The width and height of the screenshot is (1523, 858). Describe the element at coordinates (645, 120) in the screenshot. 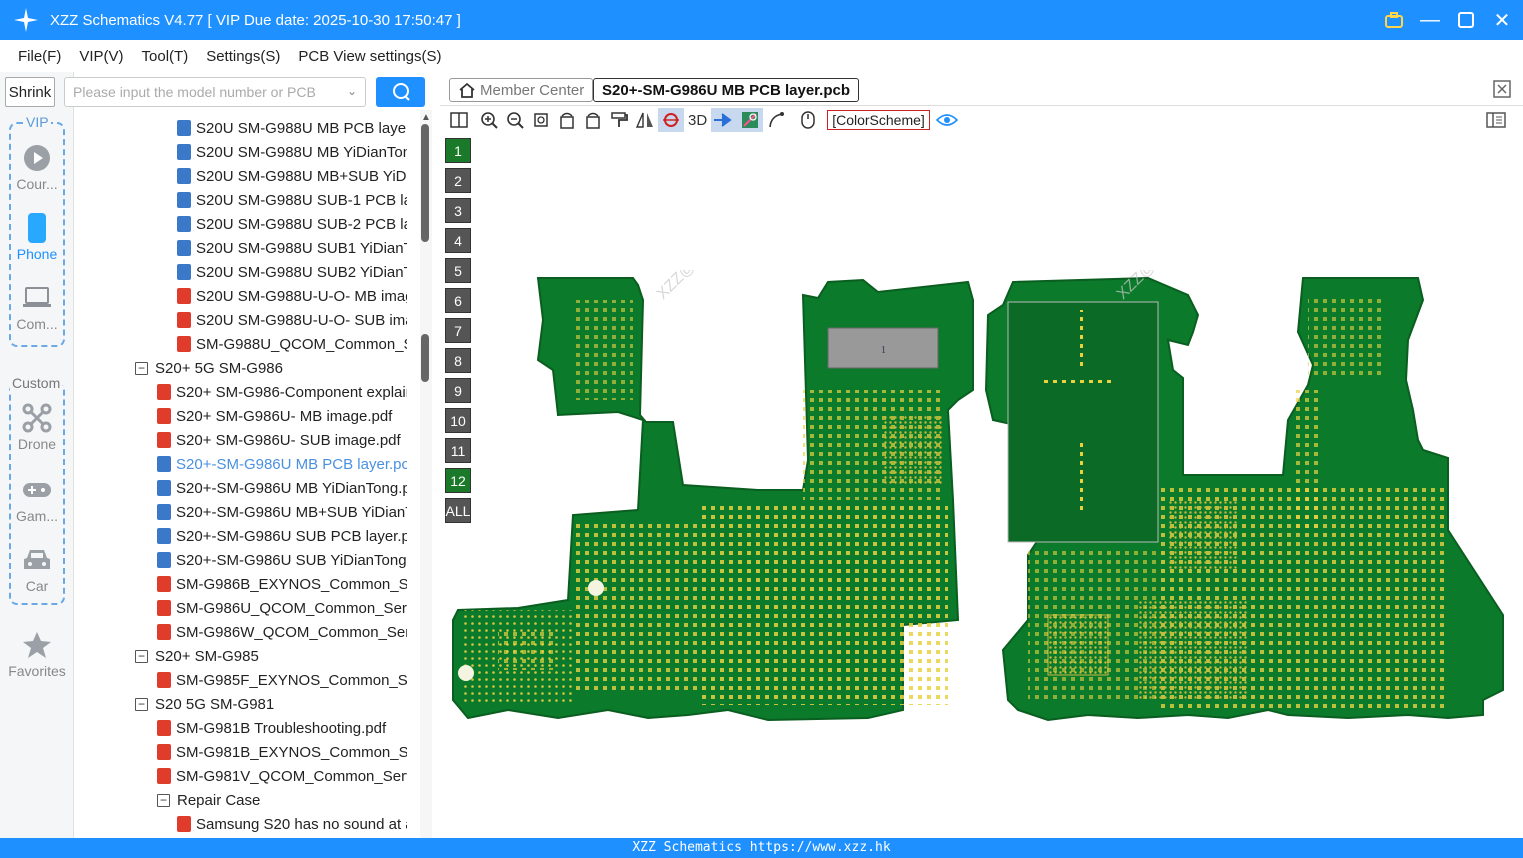

I see `flip-horizontal-icon` at that location.